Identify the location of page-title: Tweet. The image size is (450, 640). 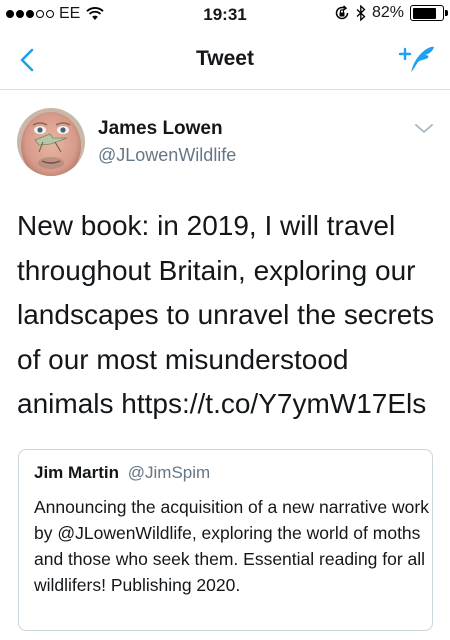
(225, 58).